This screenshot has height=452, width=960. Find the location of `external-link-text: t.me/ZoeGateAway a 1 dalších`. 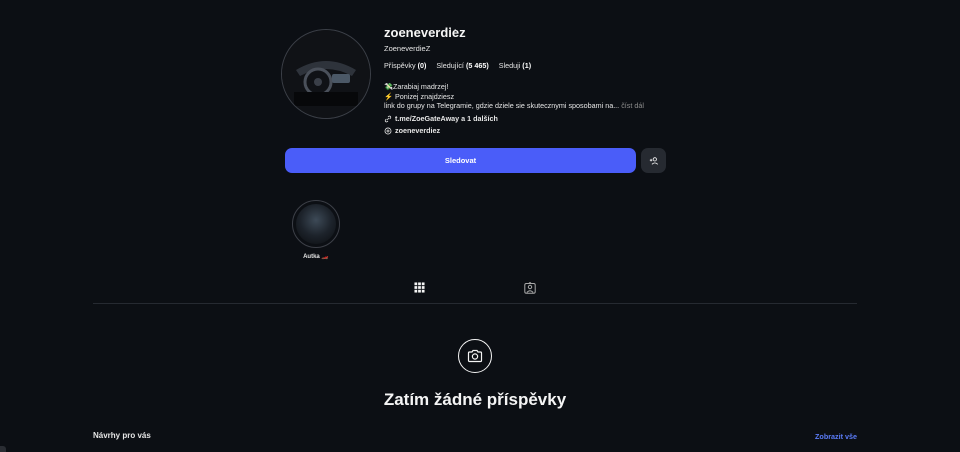

external-link-text: t.me/ZoeGateAway a 1 dalších is located at coordinates (446, 118).